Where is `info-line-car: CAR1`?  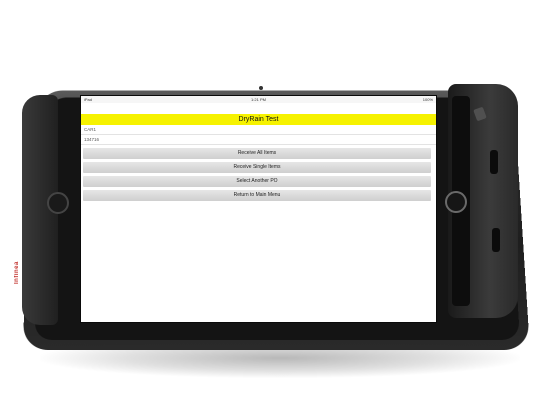 info-line-car: CAR1 is located at coordinates (258, 130).